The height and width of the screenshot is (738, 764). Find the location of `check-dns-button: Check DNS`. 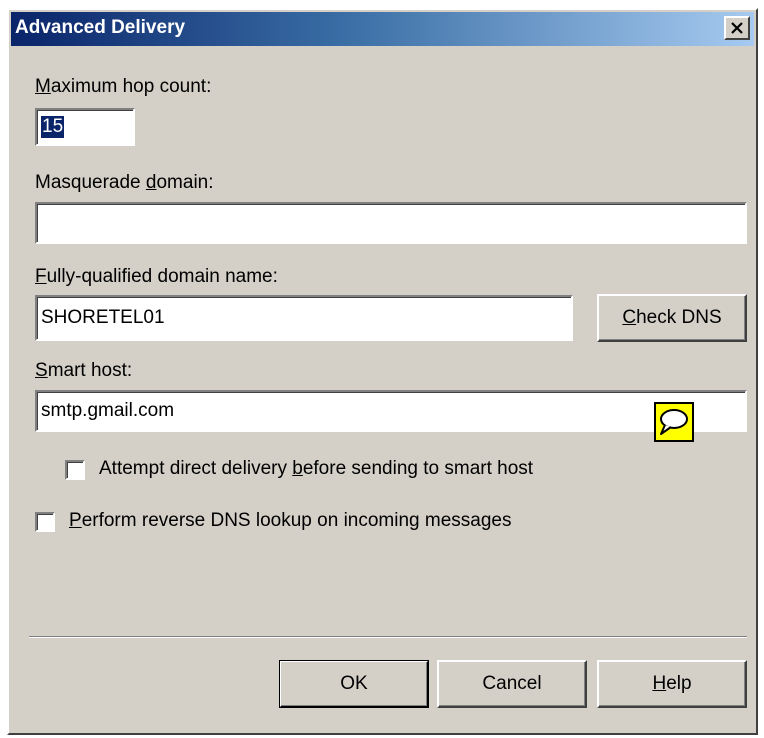

check-dns-button: Check DNS is located at coordinates (672, 318).